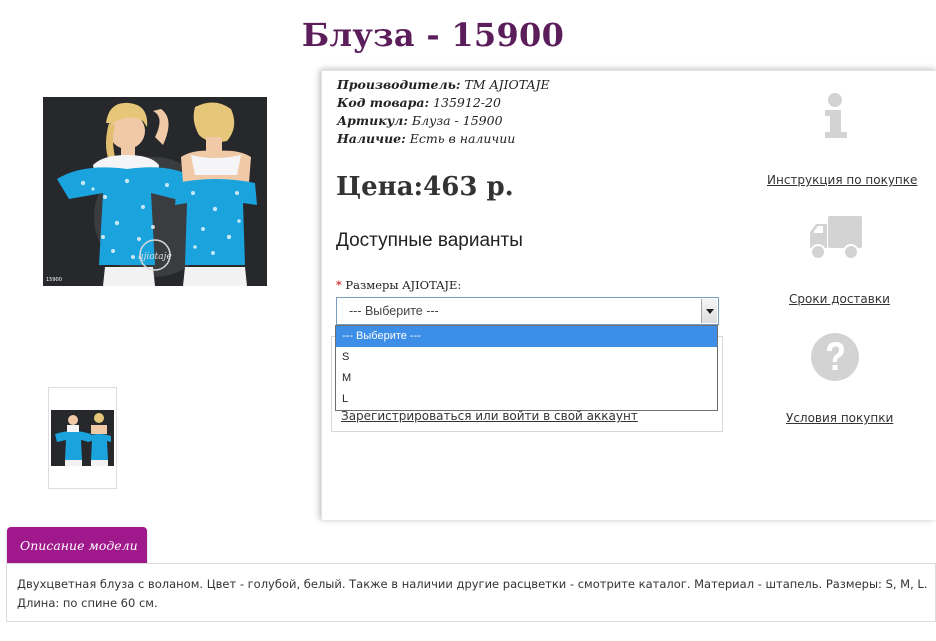 The image size is (936, 641). Describe the element at coordinates (425, 187) in the screenshot. I see `product-price: Цена:463 р.` at that location.